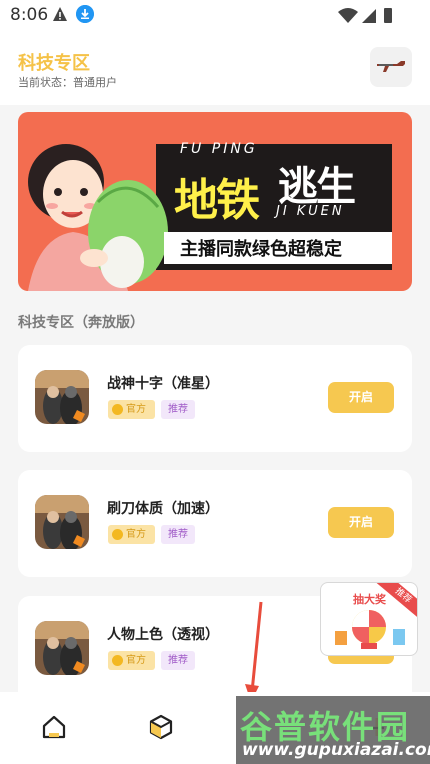  What do you see at coordinates (60, 14) in the screenshot?
I see `warning-icon` at bounding box center [60, 14].